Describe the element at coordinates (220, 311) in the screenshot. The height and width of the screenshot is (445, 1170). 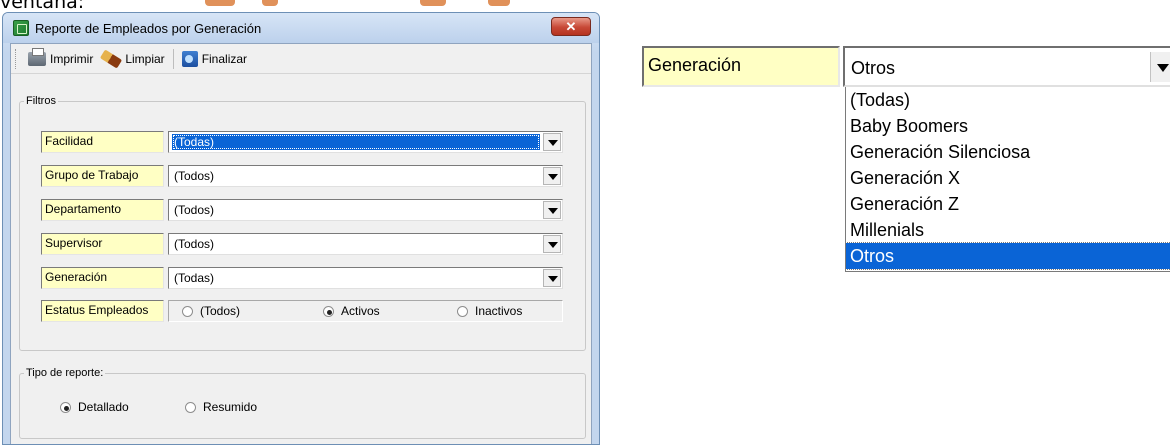
I see `radio-label: (Todos)` at that location.